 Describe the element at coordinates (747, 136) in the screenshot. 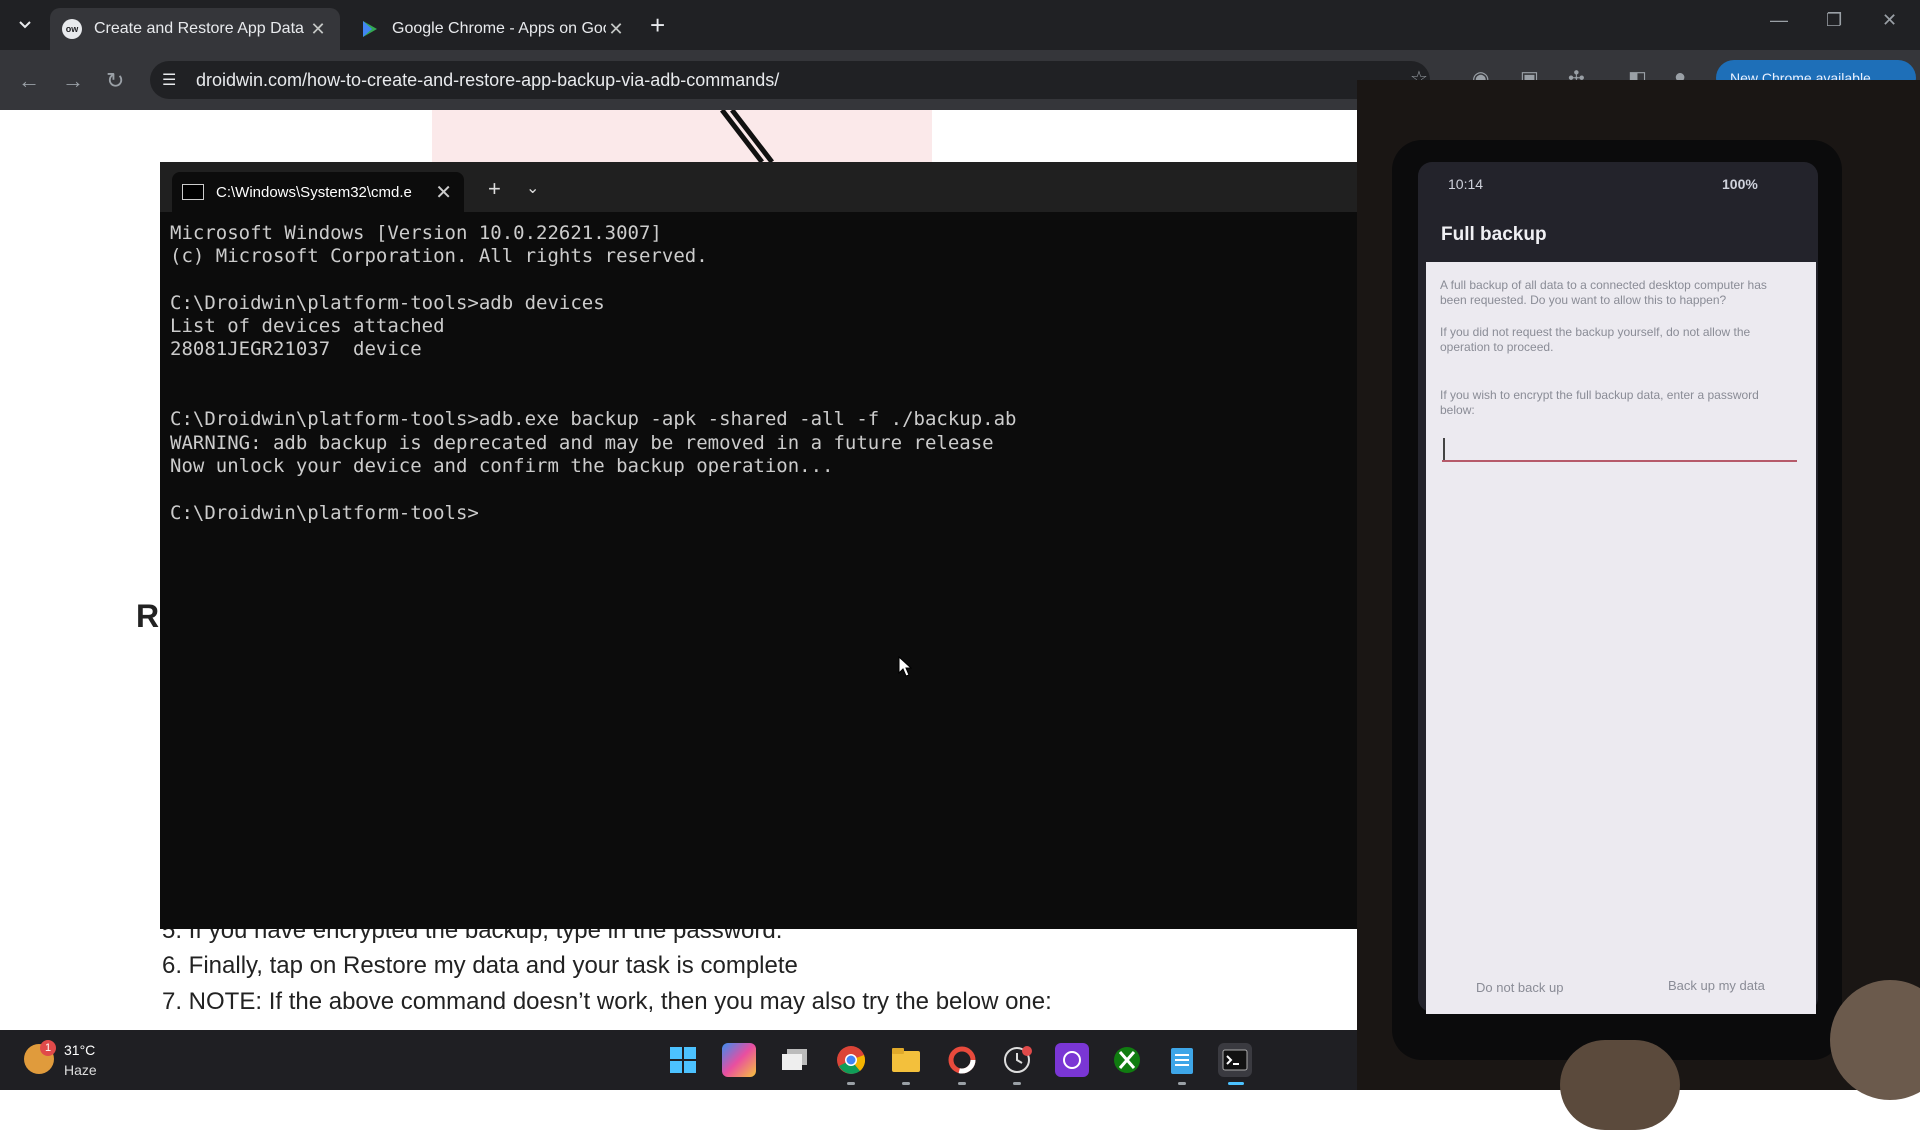

I see `article-image-graphic` at that location.